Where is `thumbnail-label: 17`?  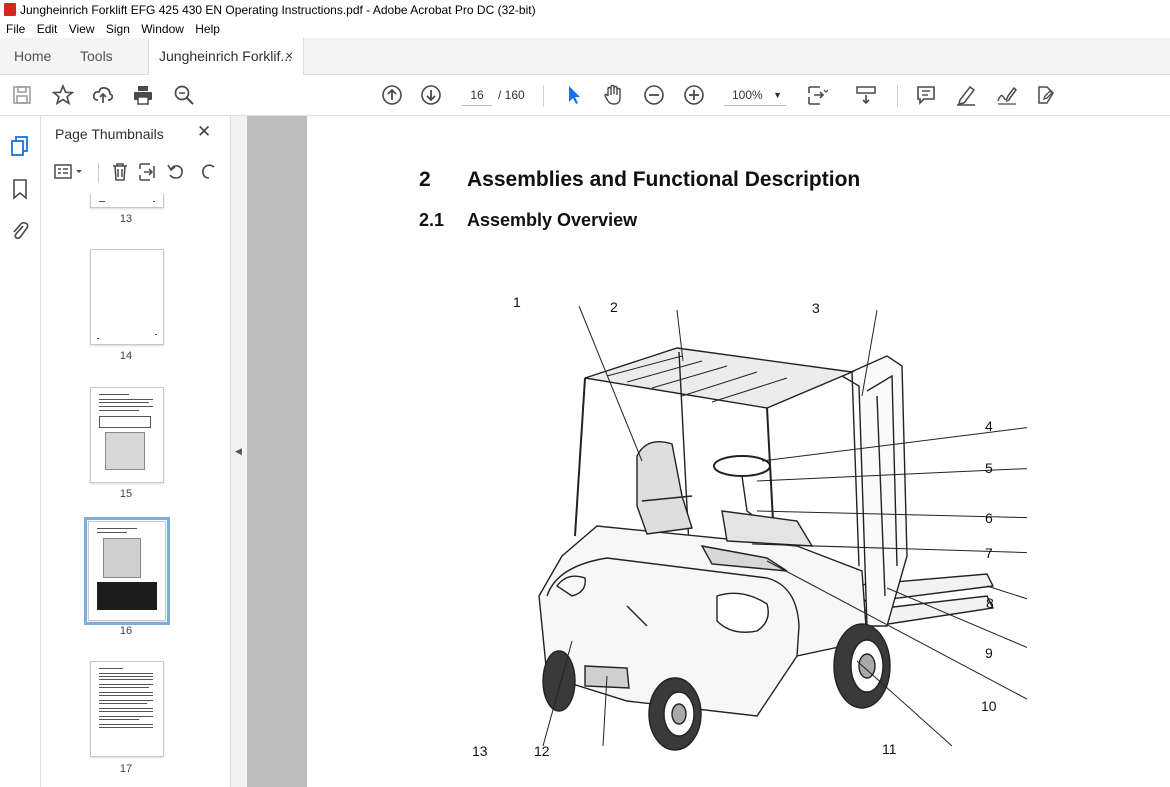 thumbnail-label: 17 is located at coordinates (126, 769).